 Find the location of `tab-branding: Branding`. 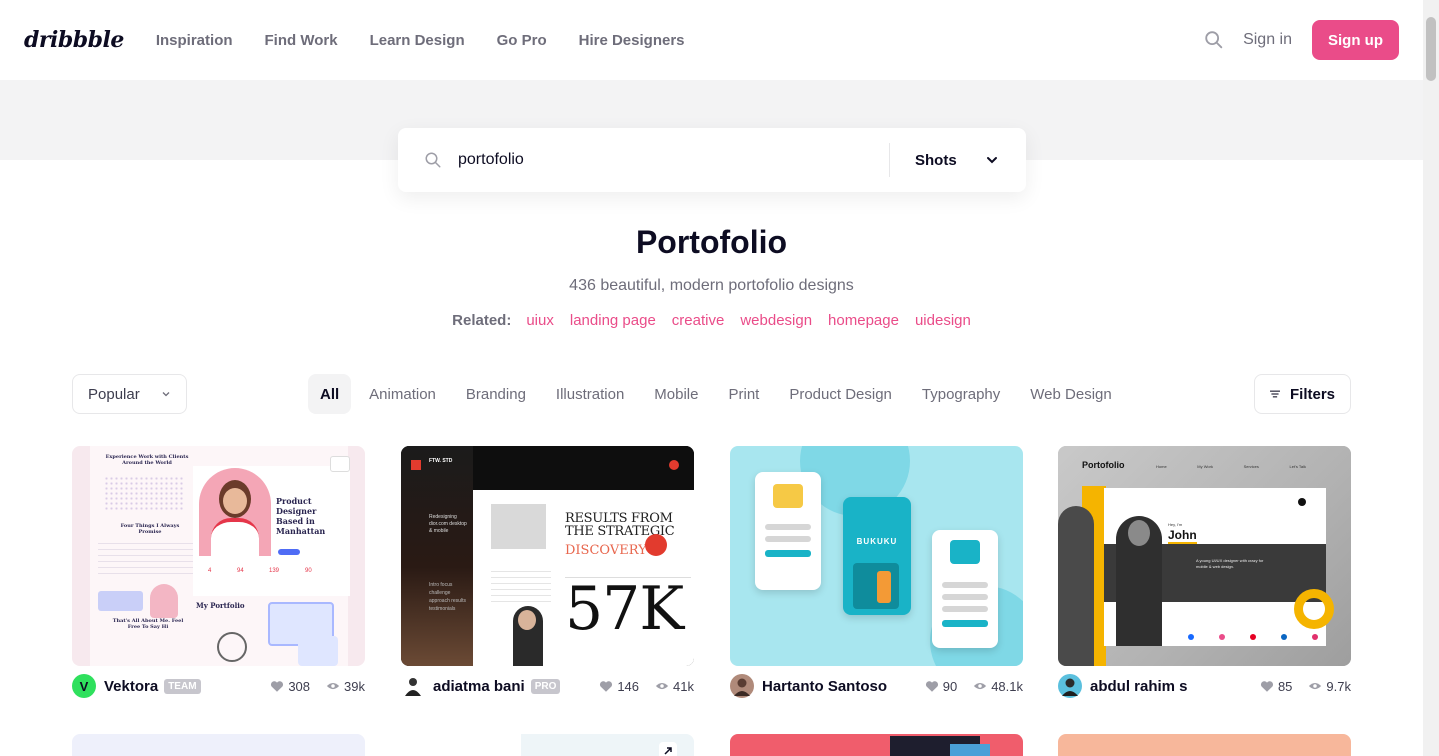

tab-branding: Branding is located at coordinates (496, 394).